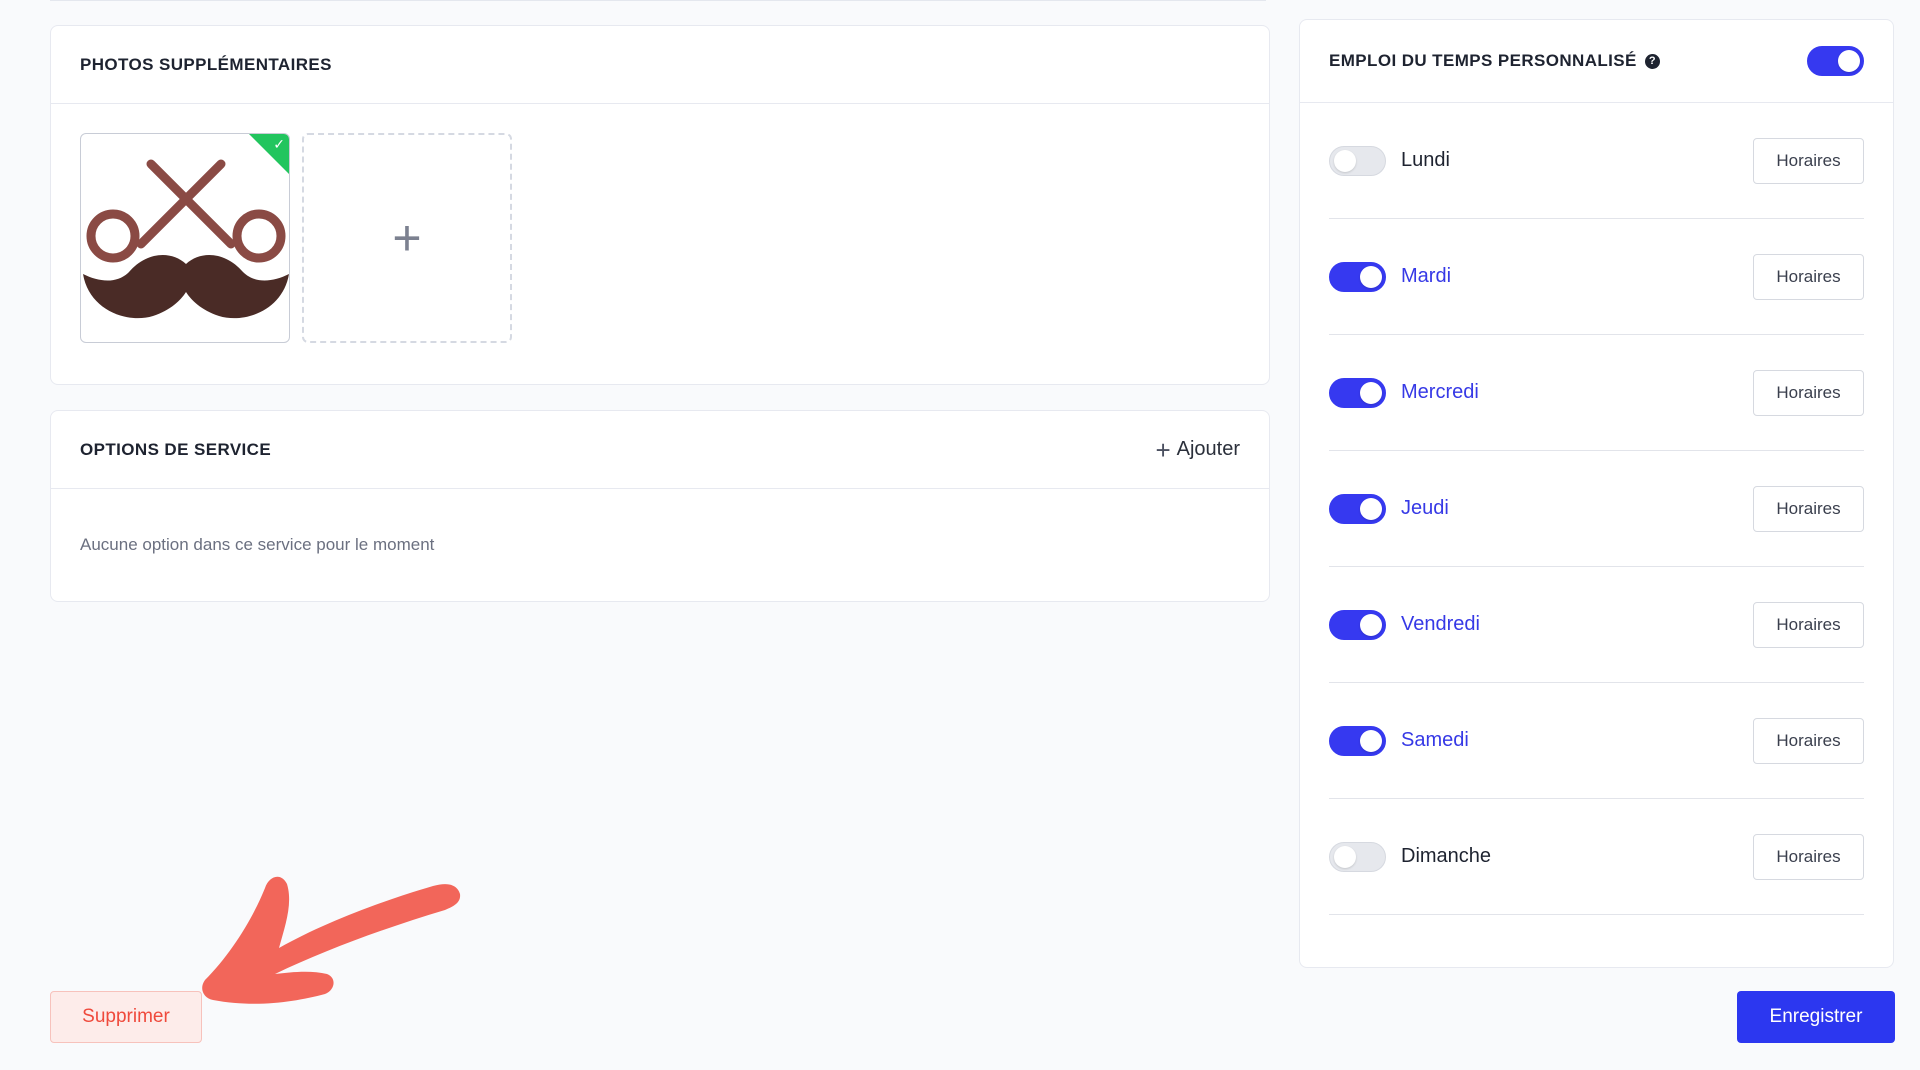 This screenshot has width=1920, height=1070. I want to click on day-name: Jeudi, so click(1425, 508).